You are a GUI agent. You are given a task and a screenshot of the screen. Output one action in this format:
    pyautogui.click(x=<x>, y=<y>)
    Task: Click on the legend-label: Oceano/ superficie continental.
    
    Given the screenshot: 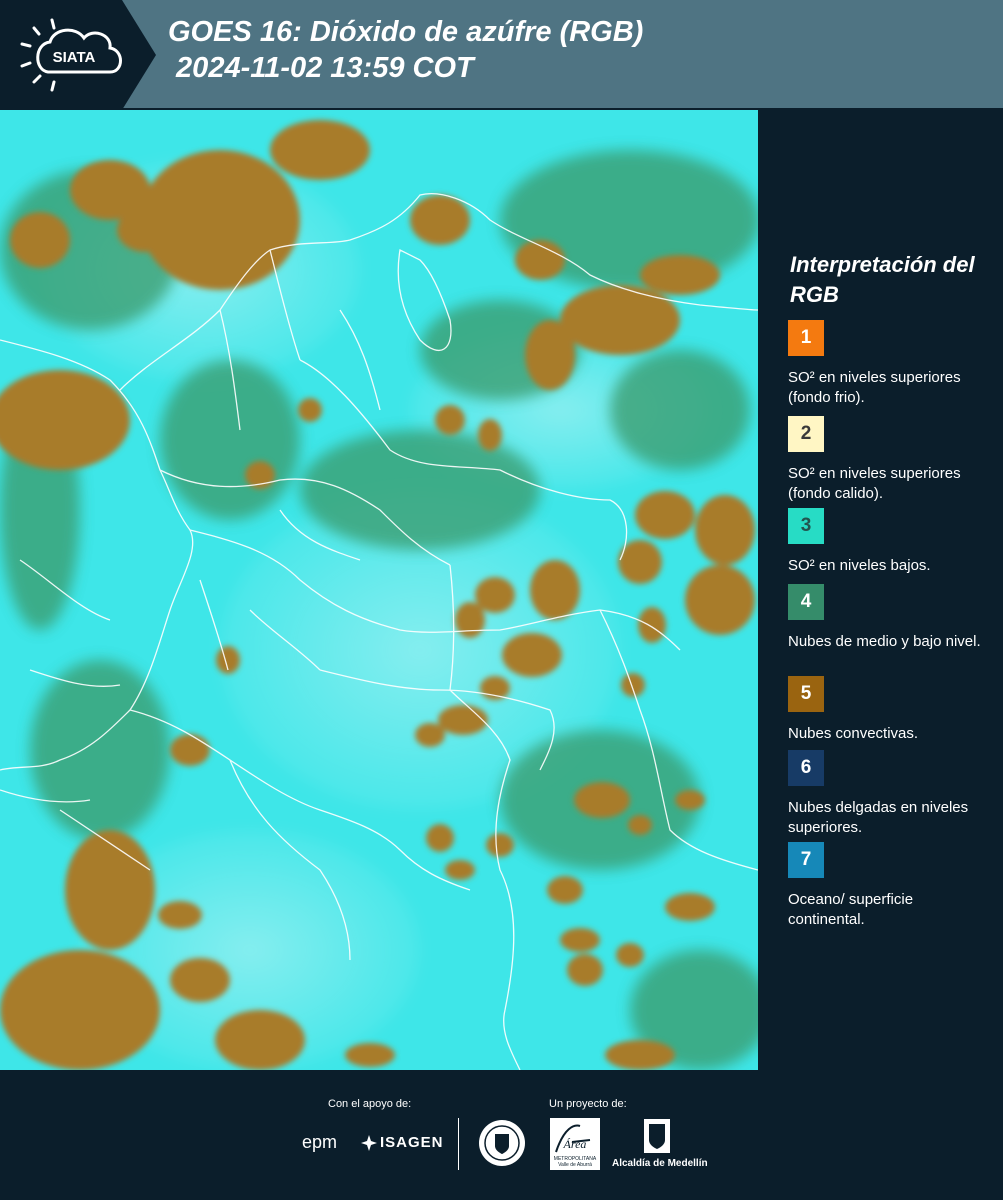 What is the action you would take?
    pyautogui.click(x=851, y=909)
    